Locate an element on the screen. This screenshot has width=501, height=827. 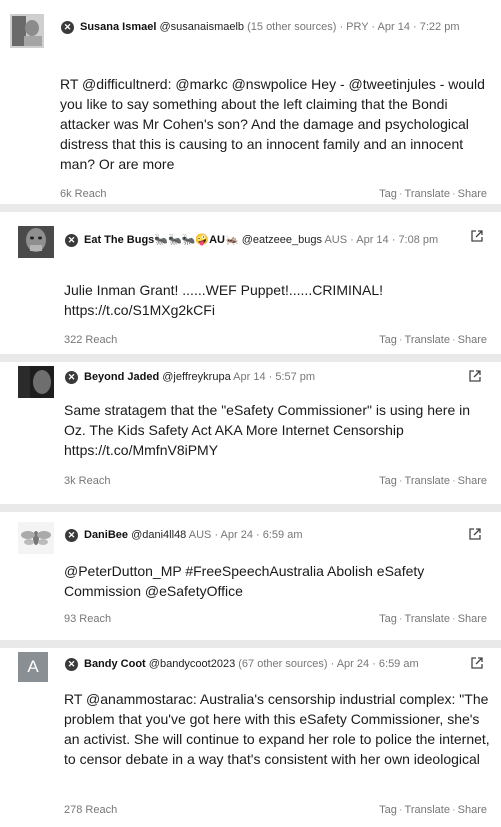
post-meta: Apr 14 · 5:57 pm is located at coordinates (274, 377).